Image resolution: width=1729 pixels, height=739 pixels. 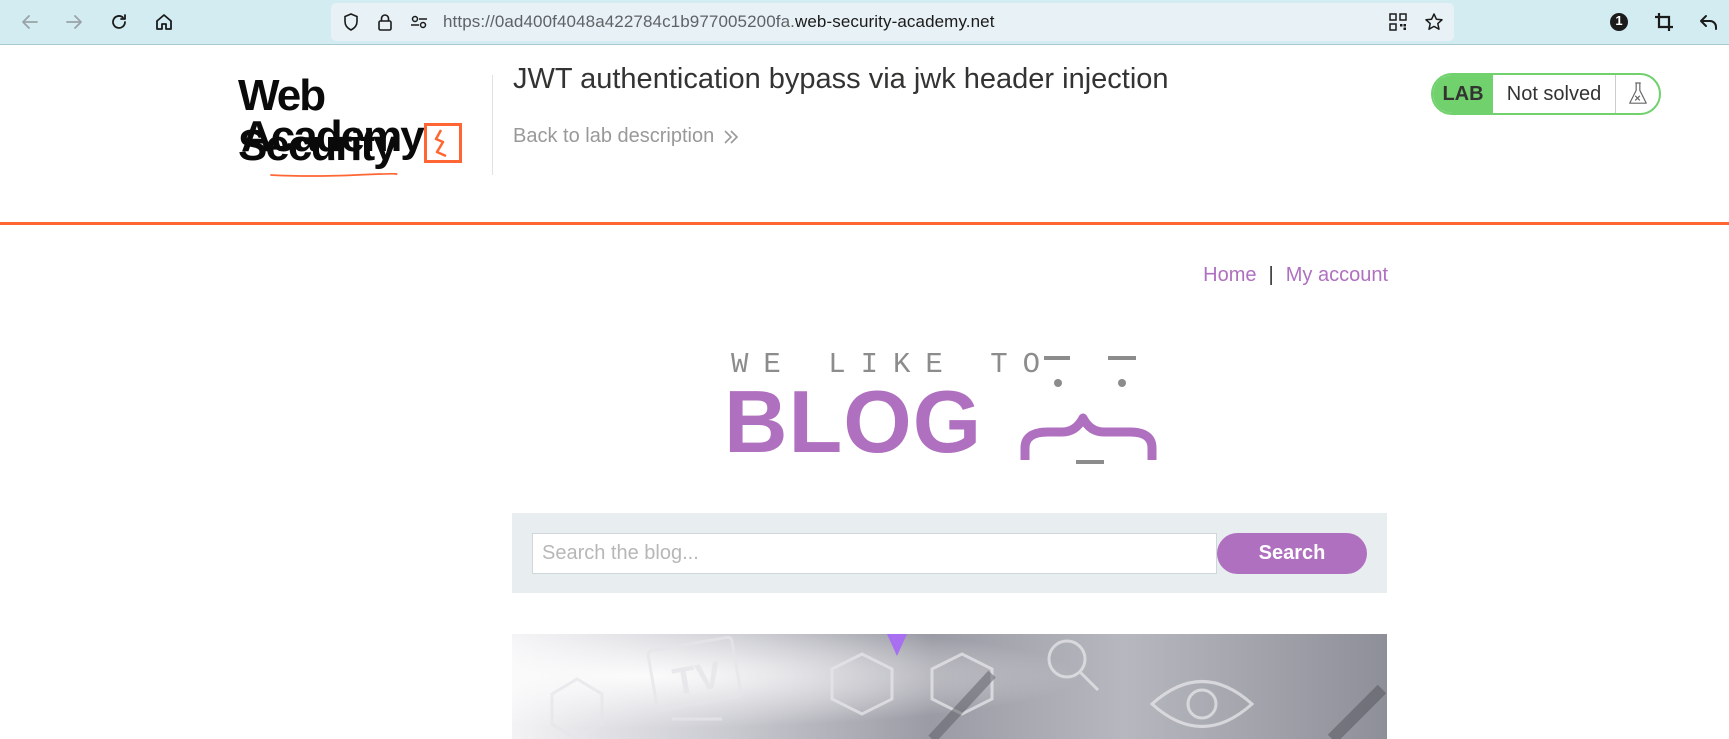 I want to click on logo-line2: Academy, so click(x=333, y=136).